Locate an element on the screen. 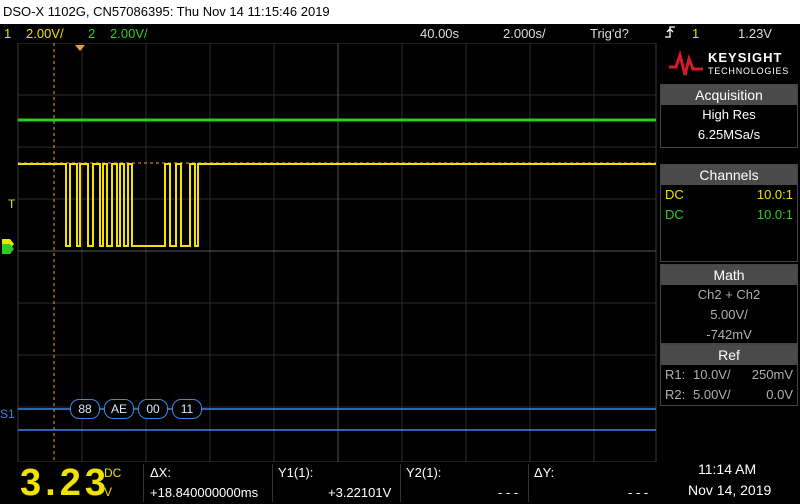 This screenshot has width=800, height=504. ref2-scale: 5.00V/ is located at coordinates (712, 394).